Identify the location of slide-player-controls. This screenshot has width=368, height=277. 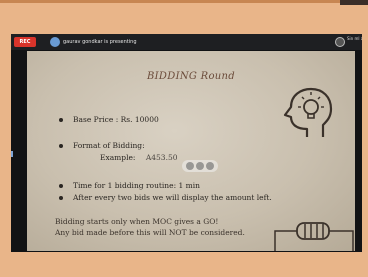
(200, 166).